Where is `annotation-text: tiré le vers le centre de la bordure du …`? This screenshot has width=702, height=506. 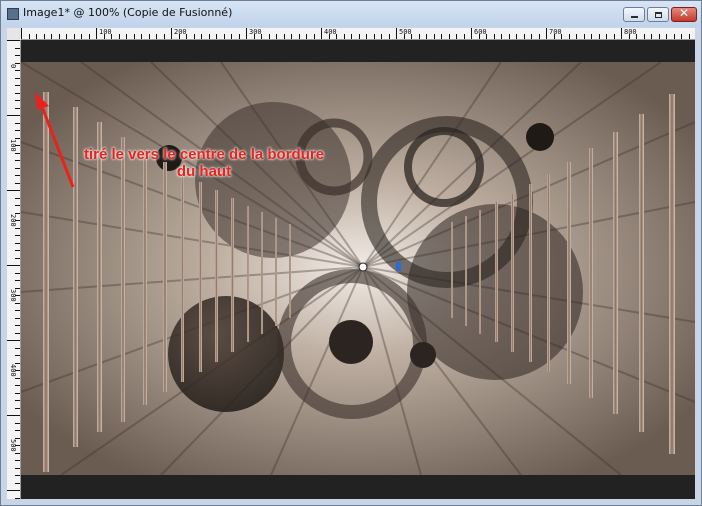 annotation-text: tiré le vers le centre de la bordure du … is located at coordinates (204, 163).